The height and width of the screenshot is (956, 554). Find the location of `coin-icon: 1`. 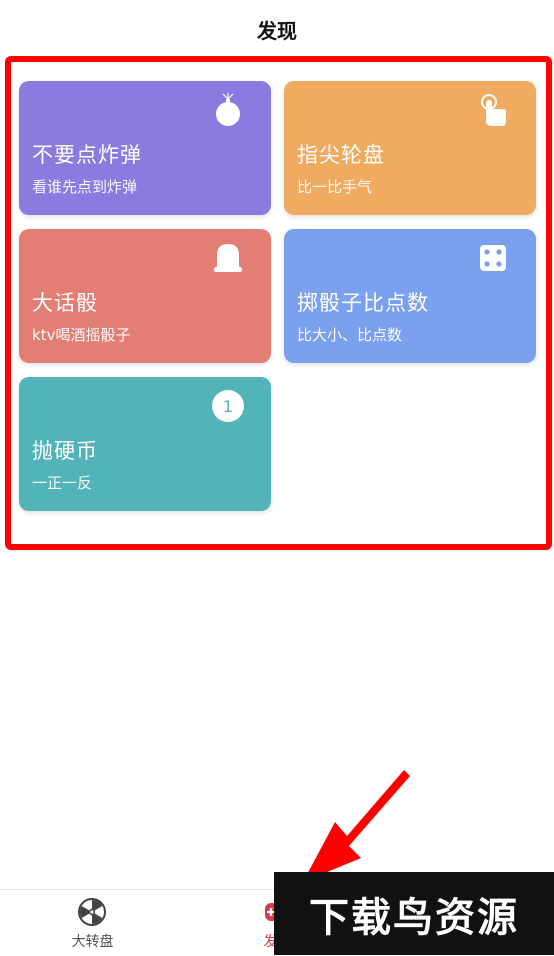

coin-icon: 1 is located at coordinates (228, 406).